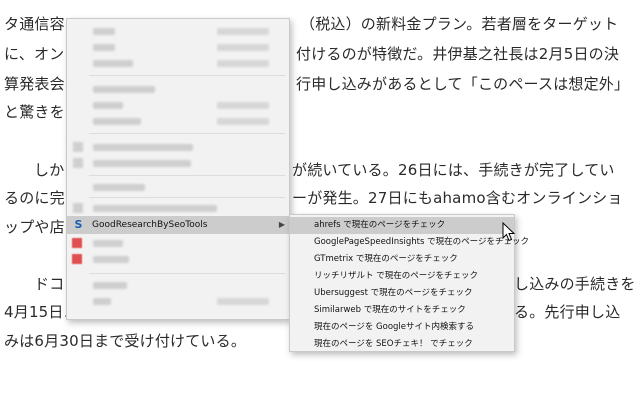 The height and width of the screenshot is (400, 640). What do you see at coordinates (453, 170) in the screenshot?
I see `article-line: が続いている。26日には、手続きが完了してい` at bounding box center [453, 170].